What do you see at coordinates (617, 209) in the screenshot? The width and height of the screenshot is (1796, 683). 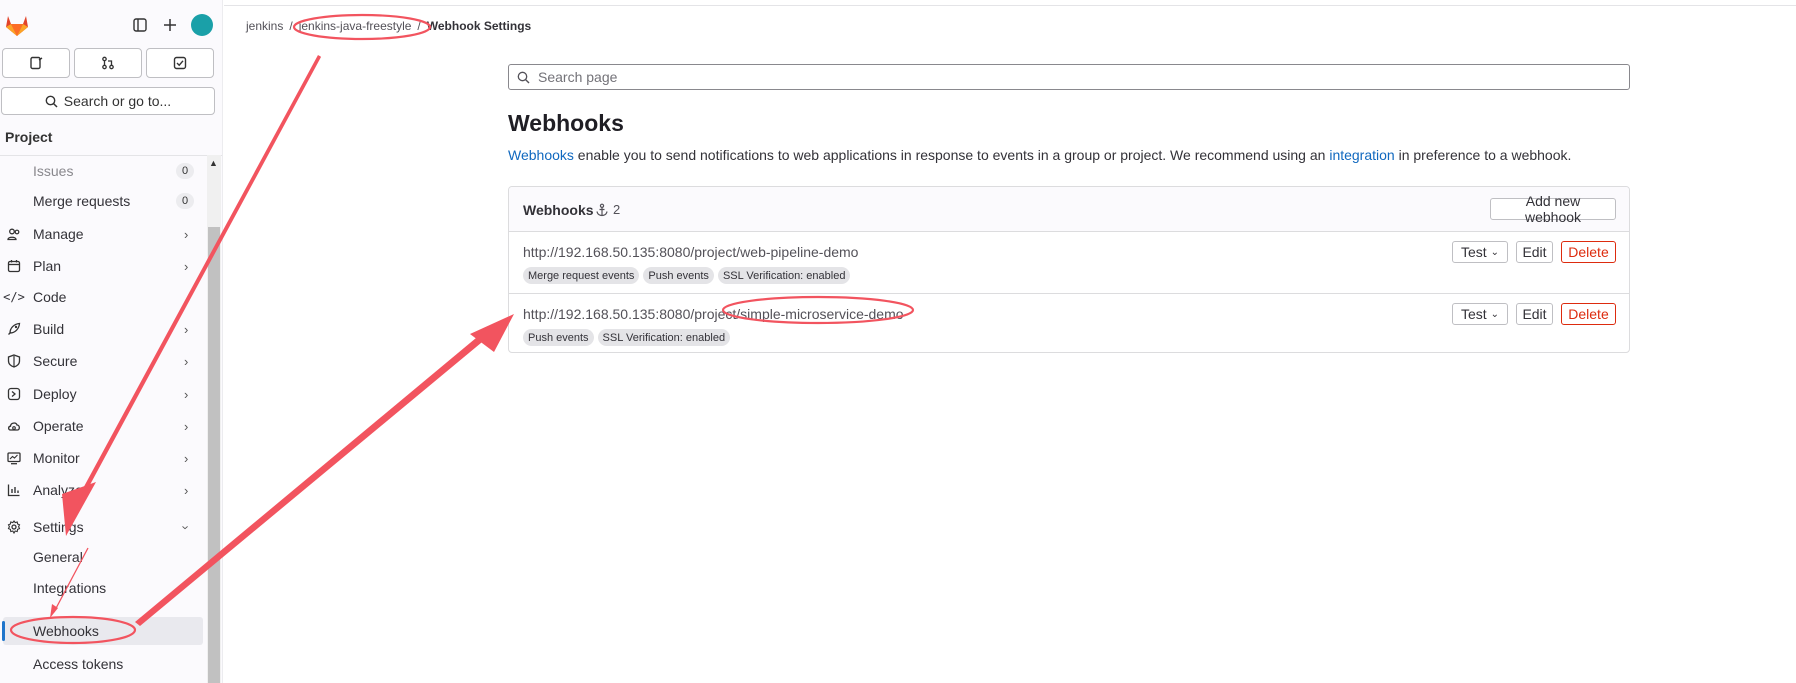 I see `webhooks-count-value: 2` at bounding box center [617, 209].